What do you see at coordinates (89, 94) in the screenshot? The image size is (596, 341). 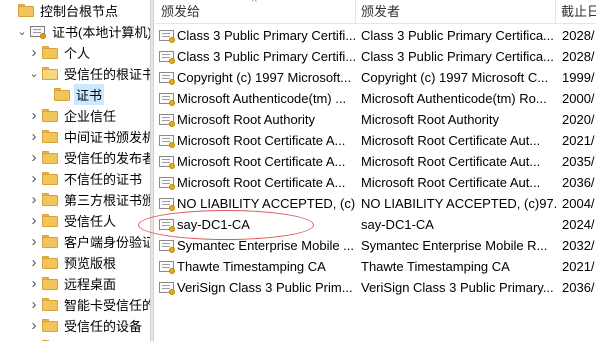 I see `tree-item-label: 证书` at bounding box center [89, 94].